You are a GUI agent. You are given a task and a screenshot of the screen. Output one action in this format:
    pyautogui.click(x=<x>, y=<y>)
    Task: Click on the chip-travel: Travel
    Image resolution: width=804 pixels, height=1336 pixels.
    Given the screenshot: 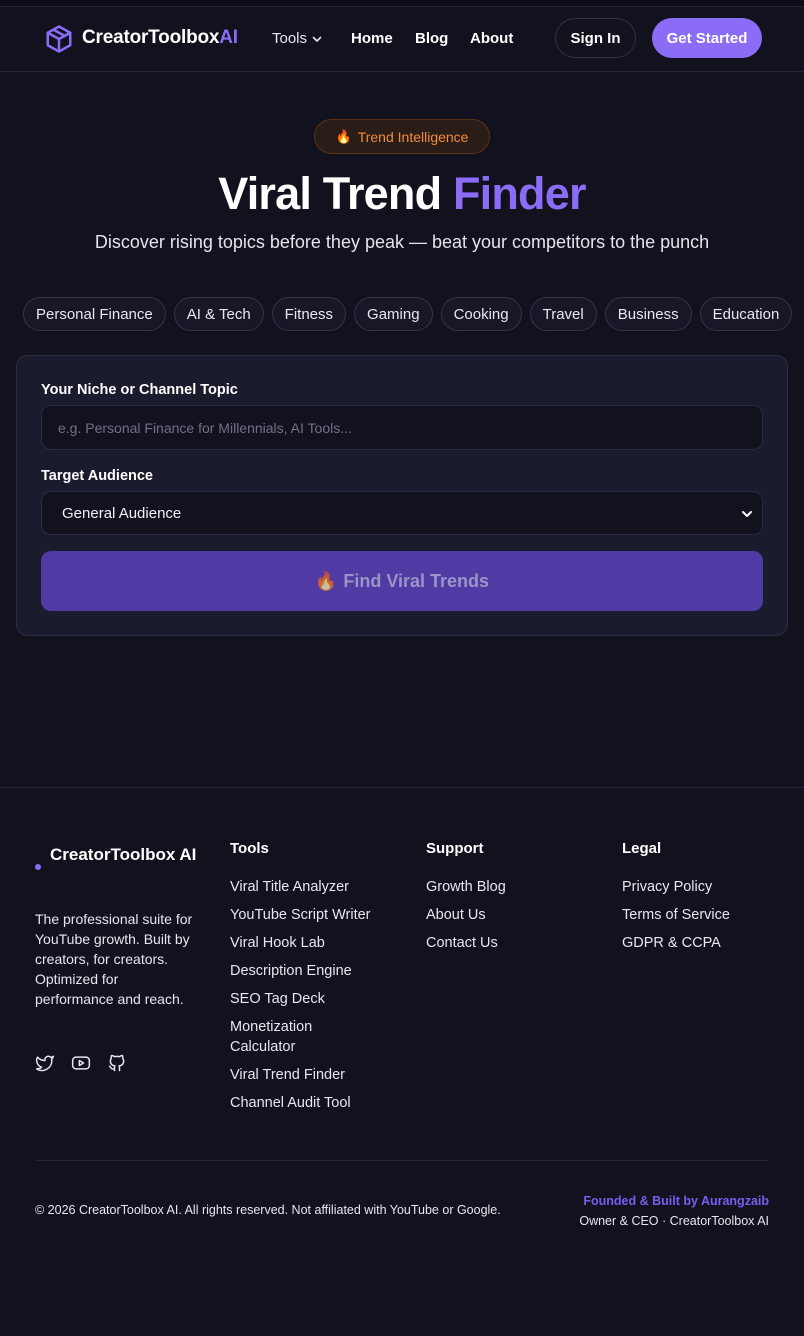 What is the action you would take?
    pyautogui.click(x=563, y=314)
    